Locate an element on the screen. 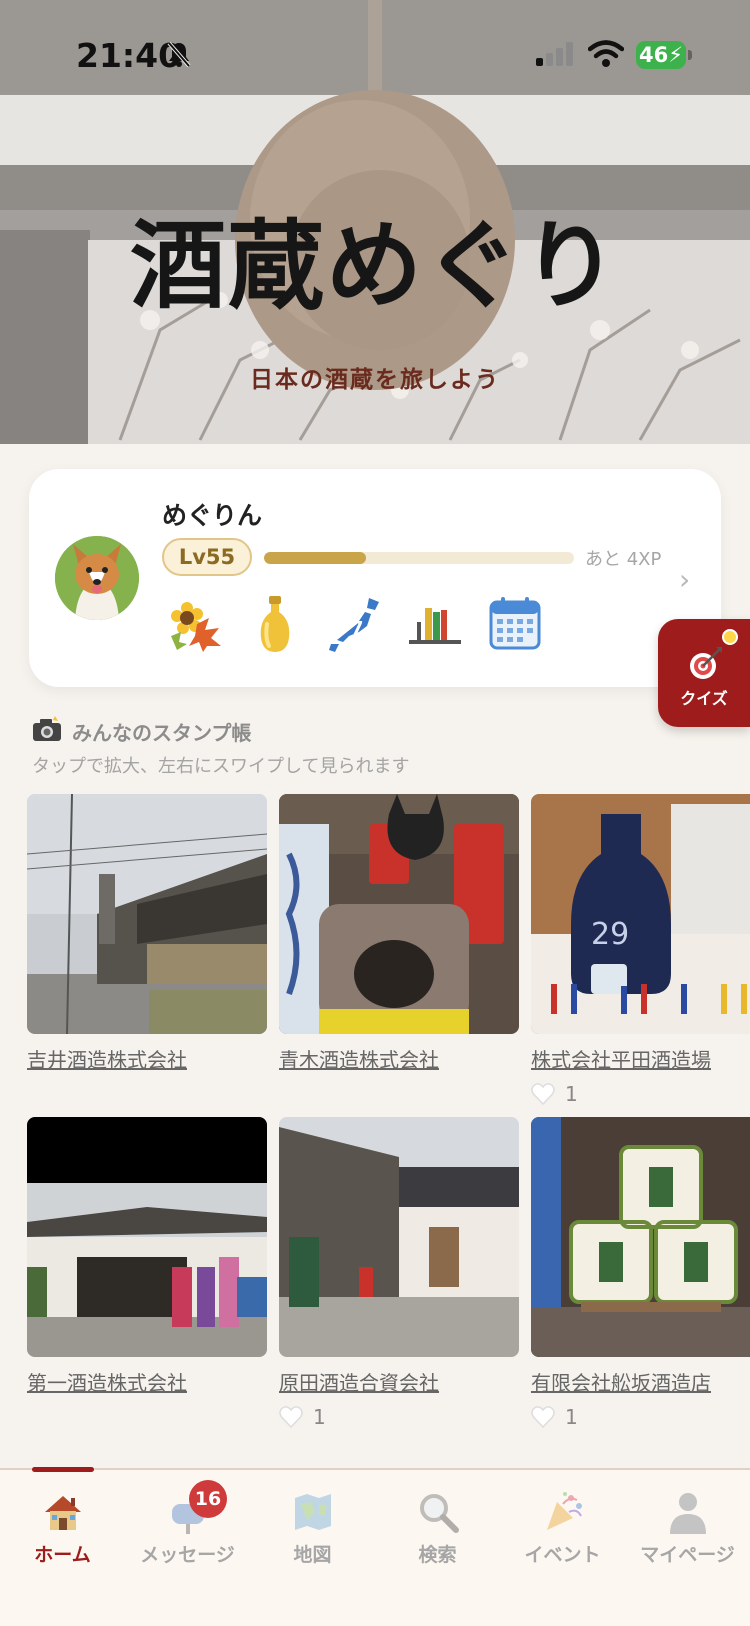 This screenshot has height=1626, width=750. stamp-section-header: みんなのスタンプ帳 is located at coordinates (141, 731).